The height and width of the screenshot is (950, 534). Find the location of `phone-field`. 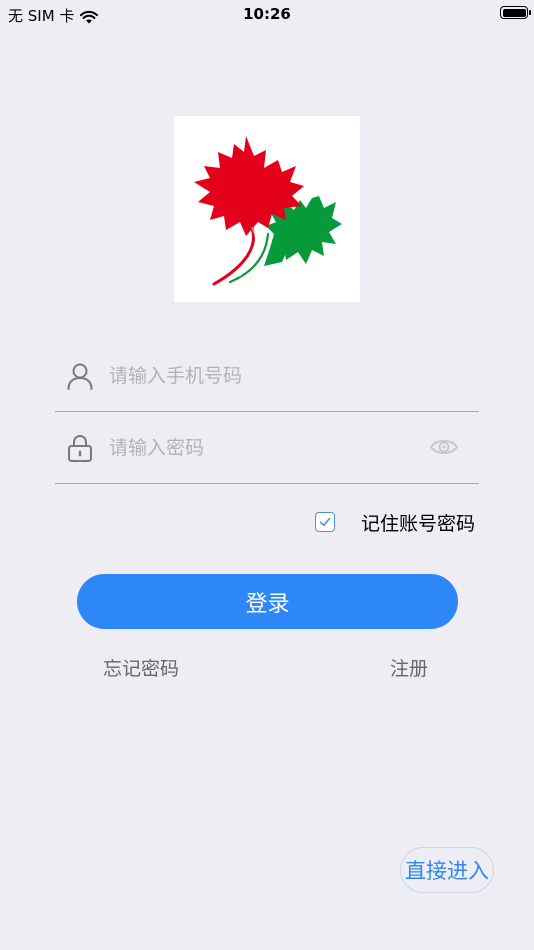

phone-field is located at coordinates (267, 376).